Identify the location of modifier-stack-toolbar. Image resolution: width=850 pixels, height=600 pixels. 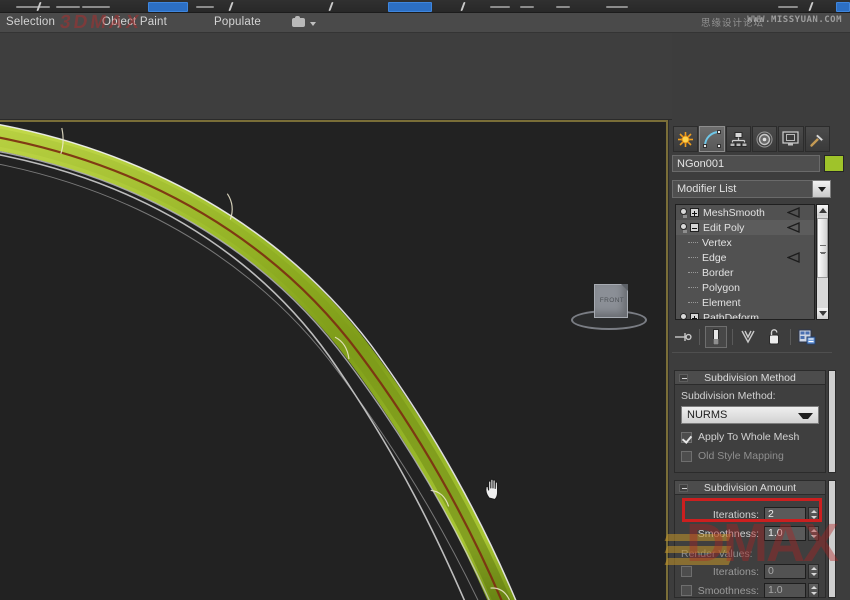
(752, 337).